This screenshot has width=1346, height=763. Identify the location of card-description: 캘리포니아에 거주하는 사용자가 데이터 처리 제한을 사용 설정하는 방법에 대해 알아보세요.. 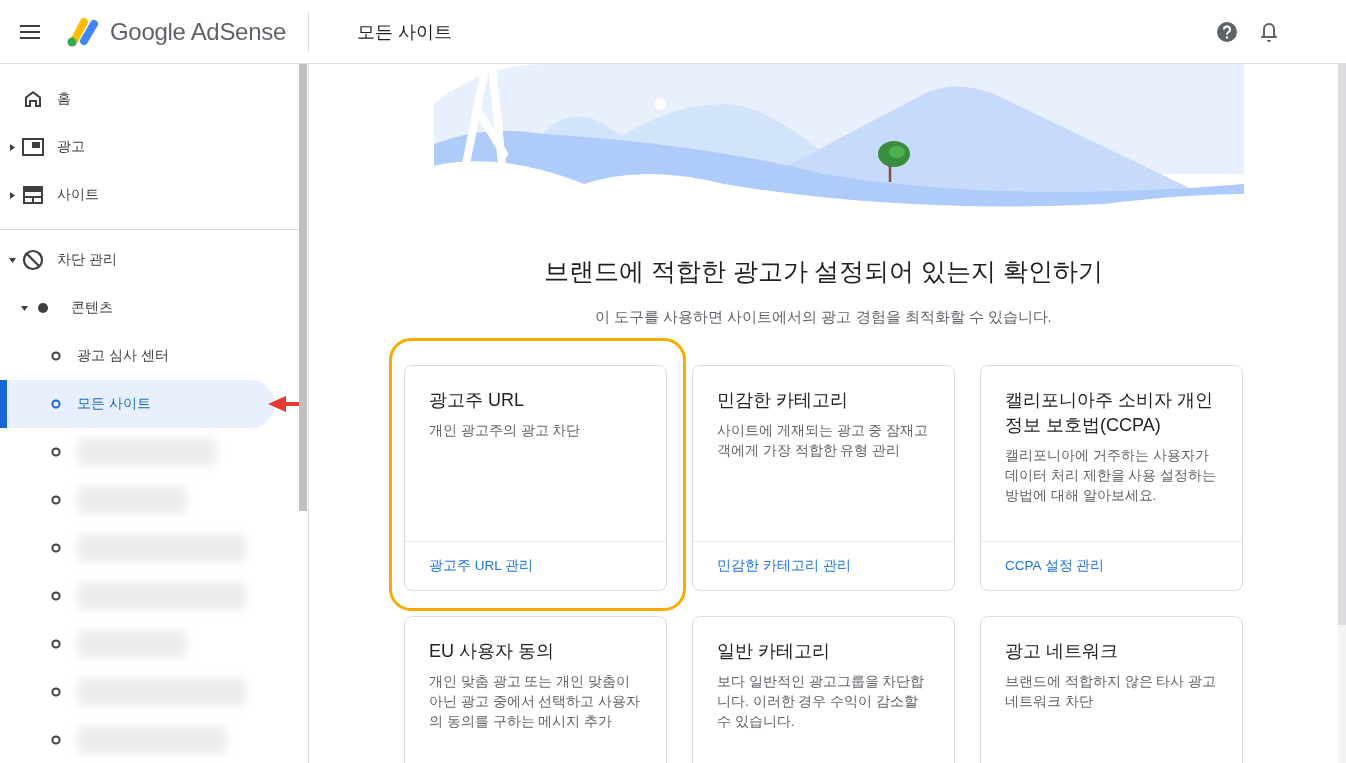
(1111, 476).